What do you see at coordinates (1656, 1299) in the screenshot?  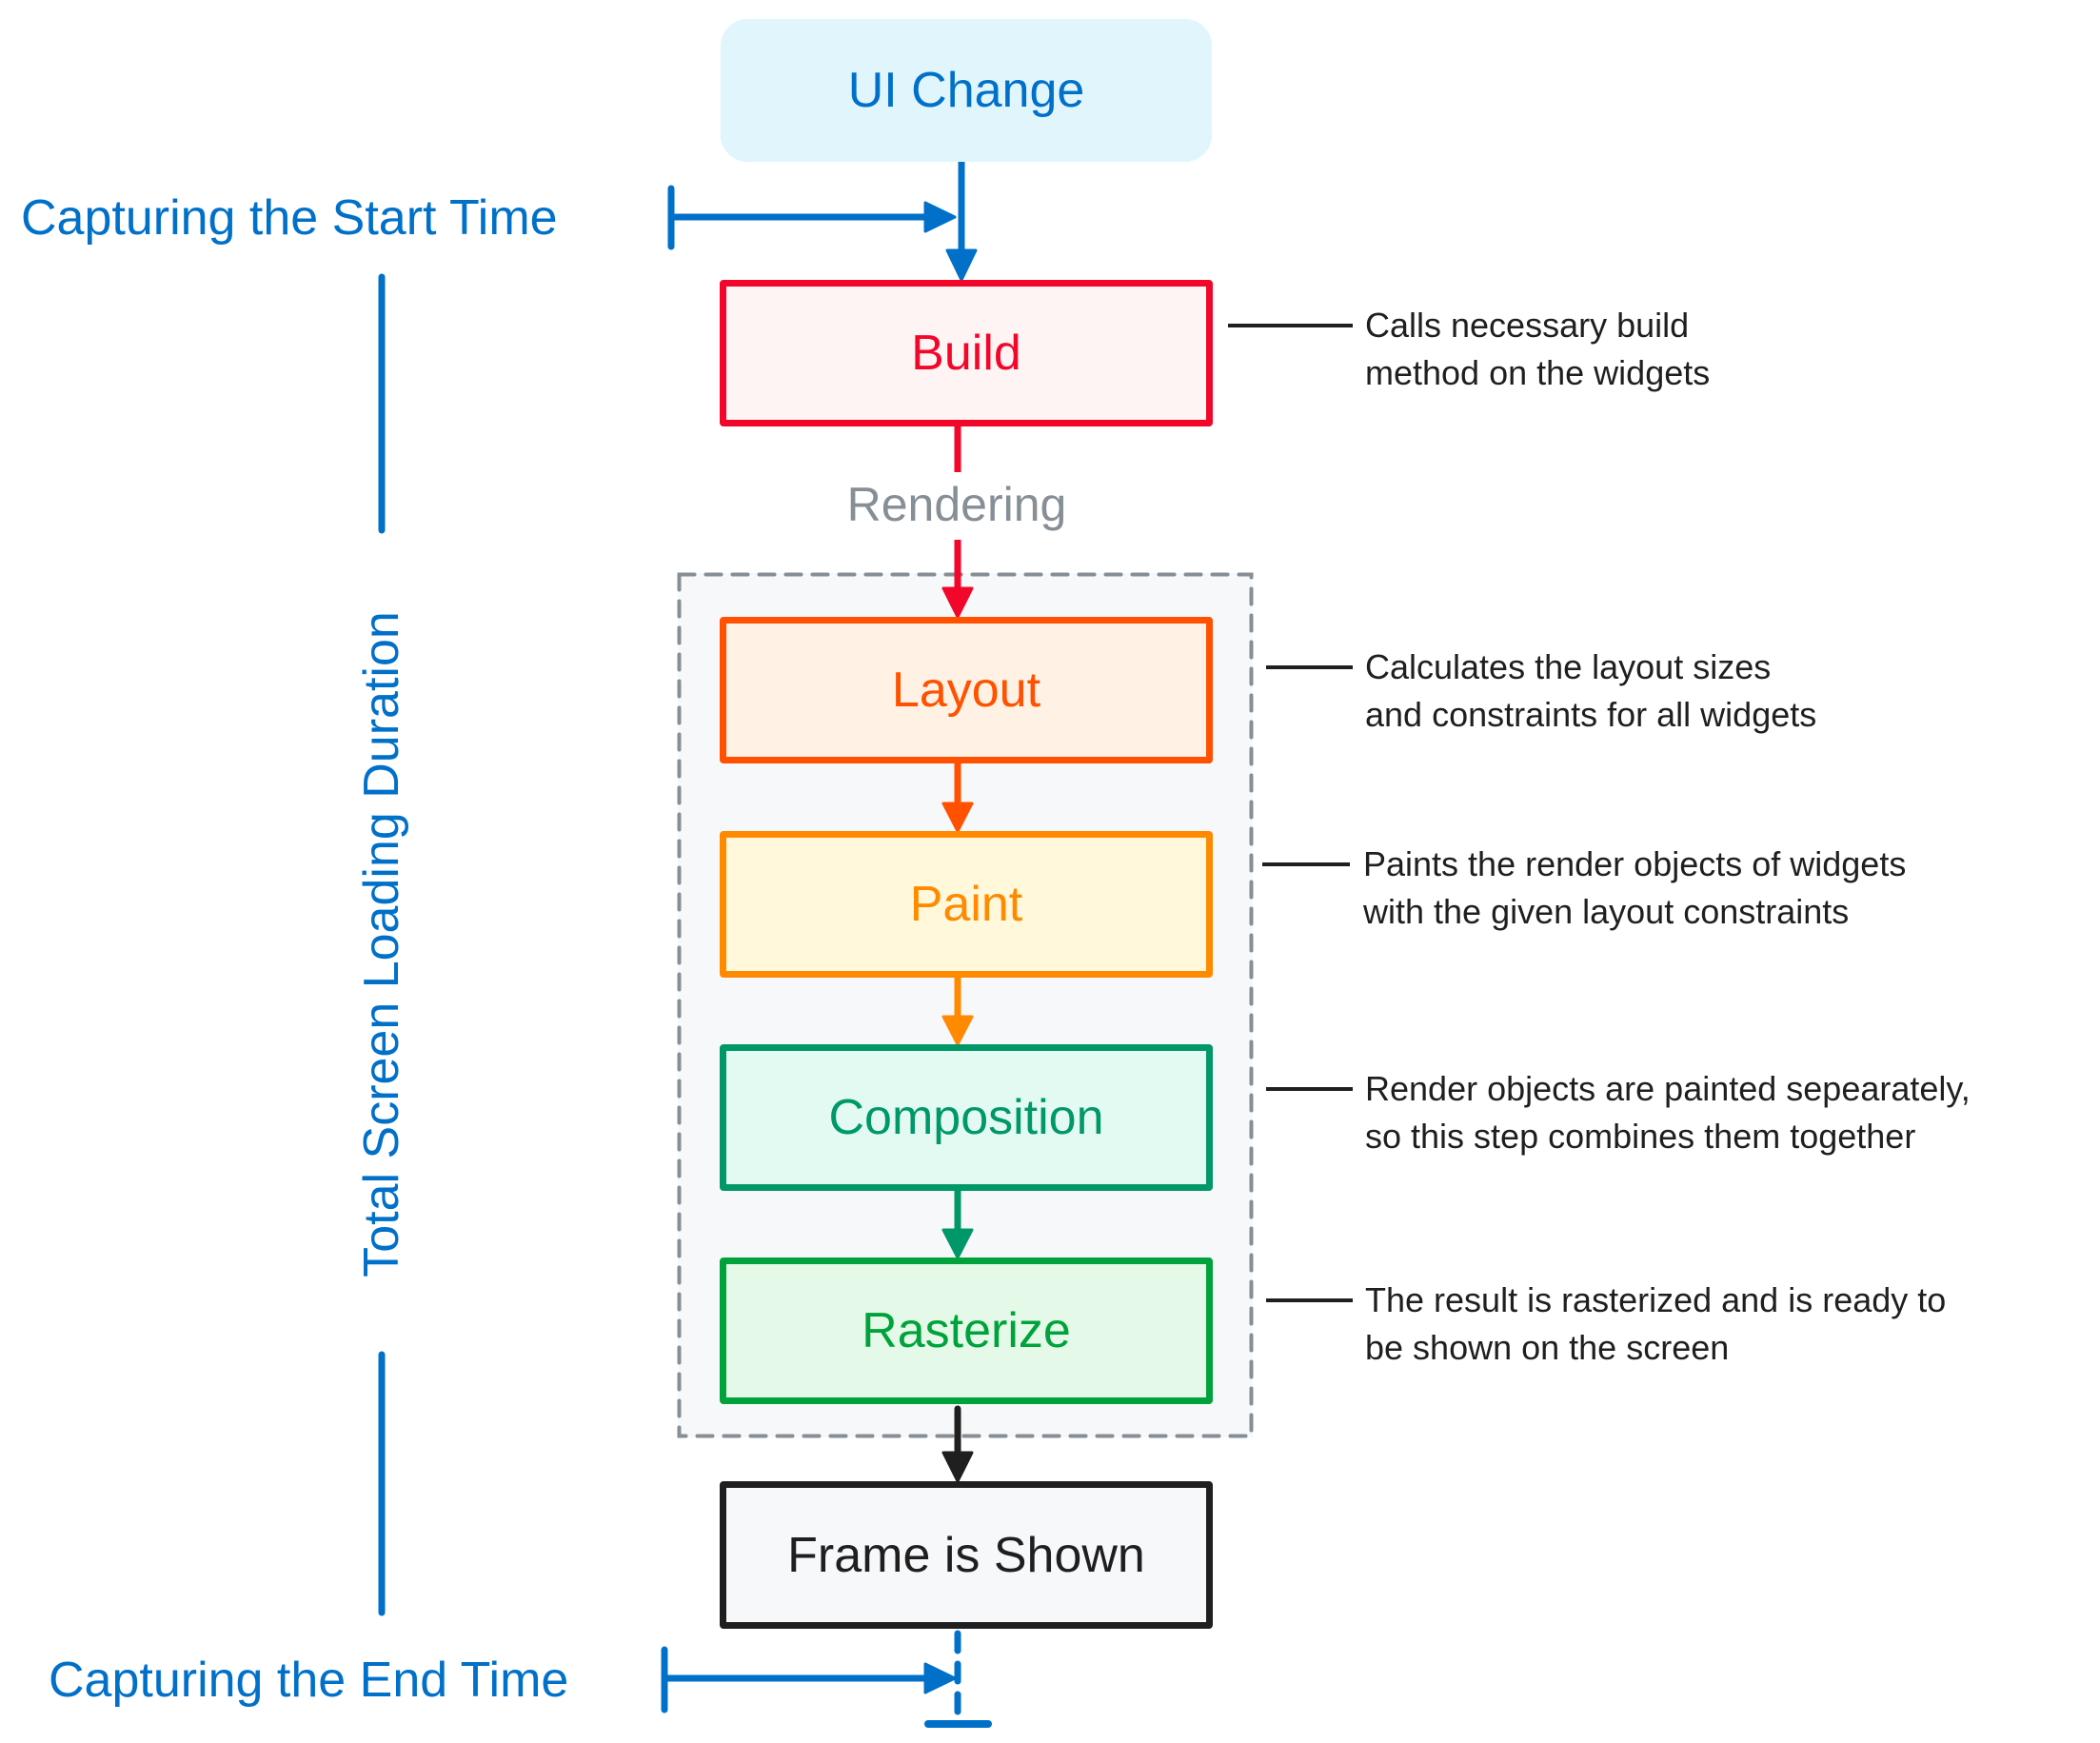 I see `rasterize-note-line-1: The result is rasterized and is ready to` at bounding box center [1656, 1299].